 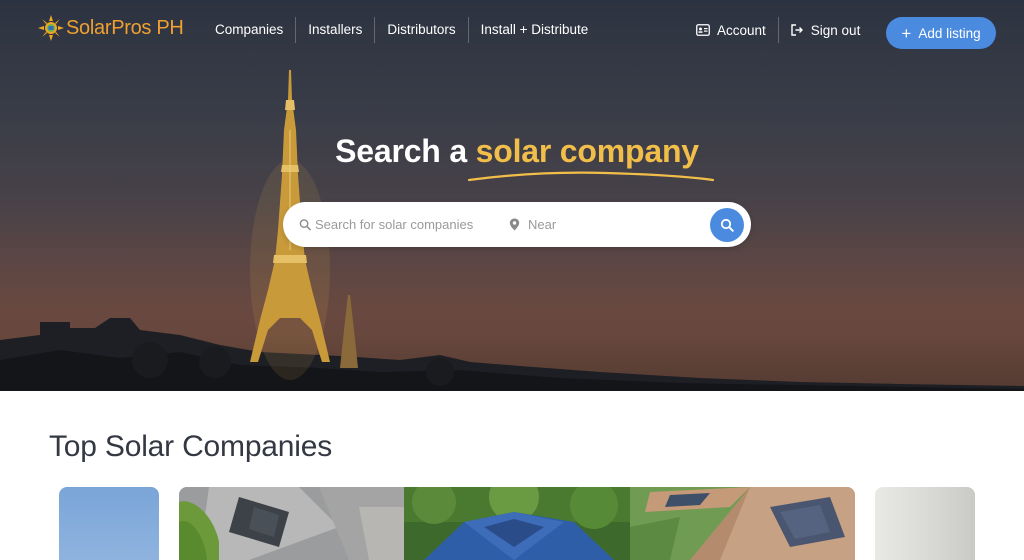 I want to click on headline-underline-decoration, so click(x=591, y=176).